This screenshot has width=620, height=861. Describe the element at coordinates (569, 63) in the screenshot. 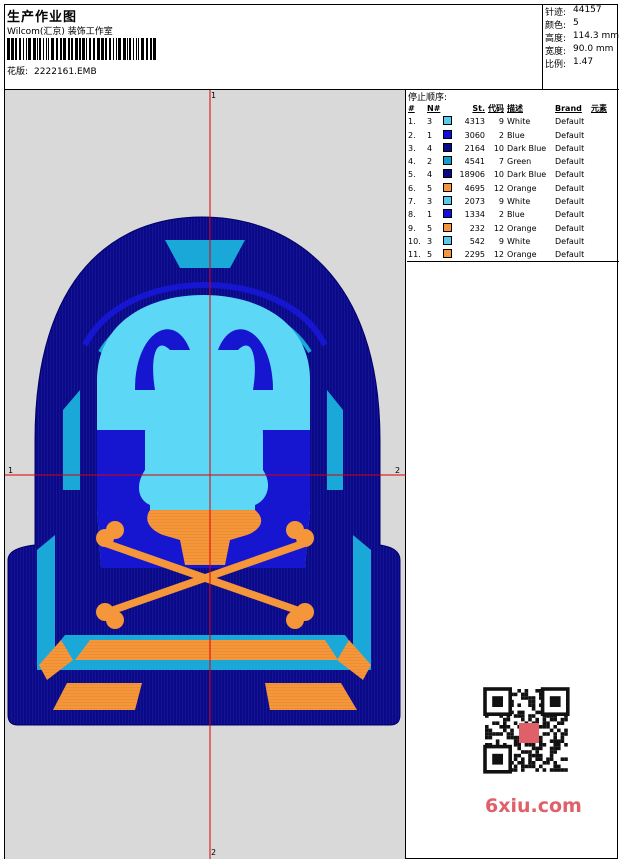

I see `stat-scale: 比例: 1.47` at that location.